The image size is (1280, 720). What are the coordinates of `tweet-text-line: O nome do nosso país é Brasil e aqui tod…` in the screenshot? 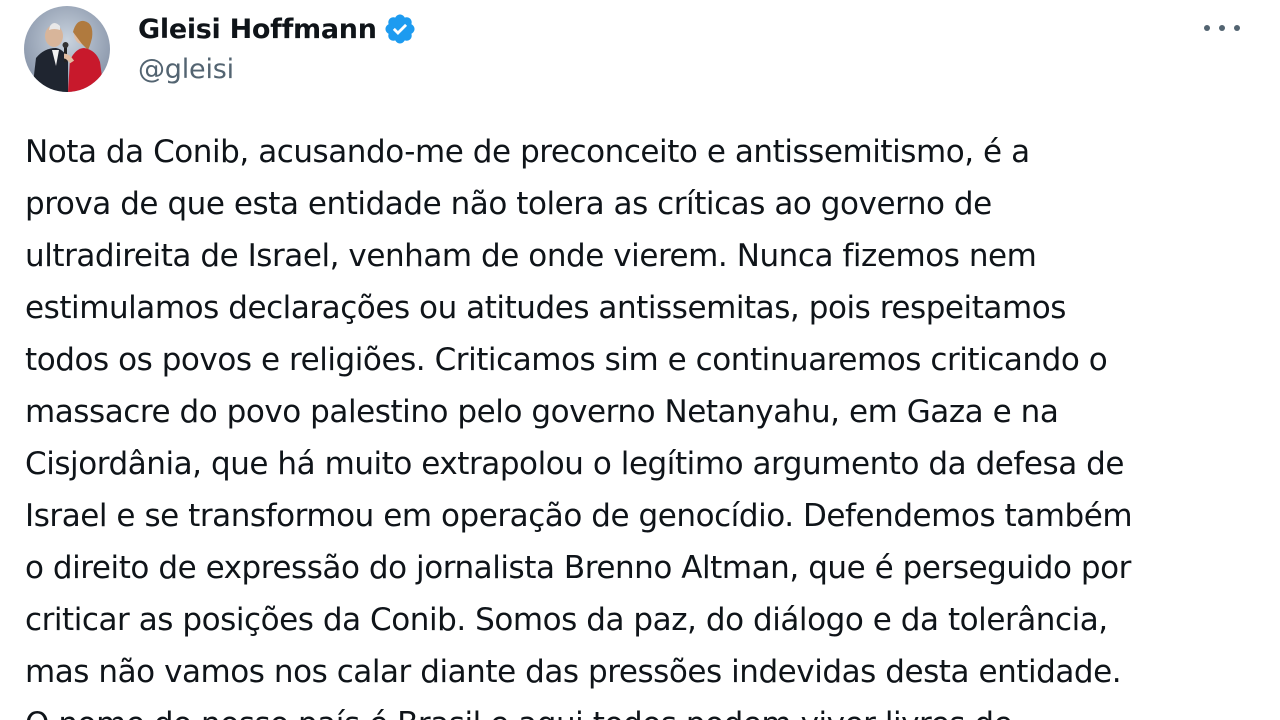 It's located at (642, 709).